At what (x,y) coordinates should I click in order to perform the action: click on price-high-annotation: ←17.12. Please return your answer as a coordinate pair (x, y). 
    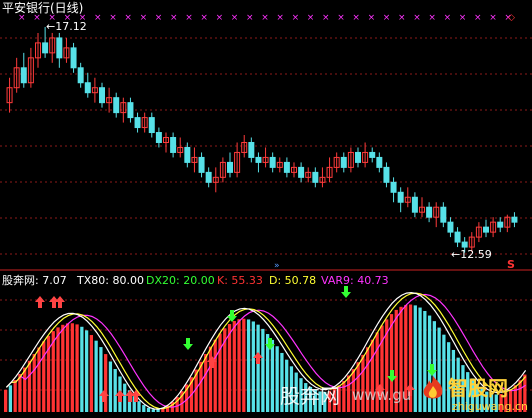
    Looking at the image, I should click on (66, 27).